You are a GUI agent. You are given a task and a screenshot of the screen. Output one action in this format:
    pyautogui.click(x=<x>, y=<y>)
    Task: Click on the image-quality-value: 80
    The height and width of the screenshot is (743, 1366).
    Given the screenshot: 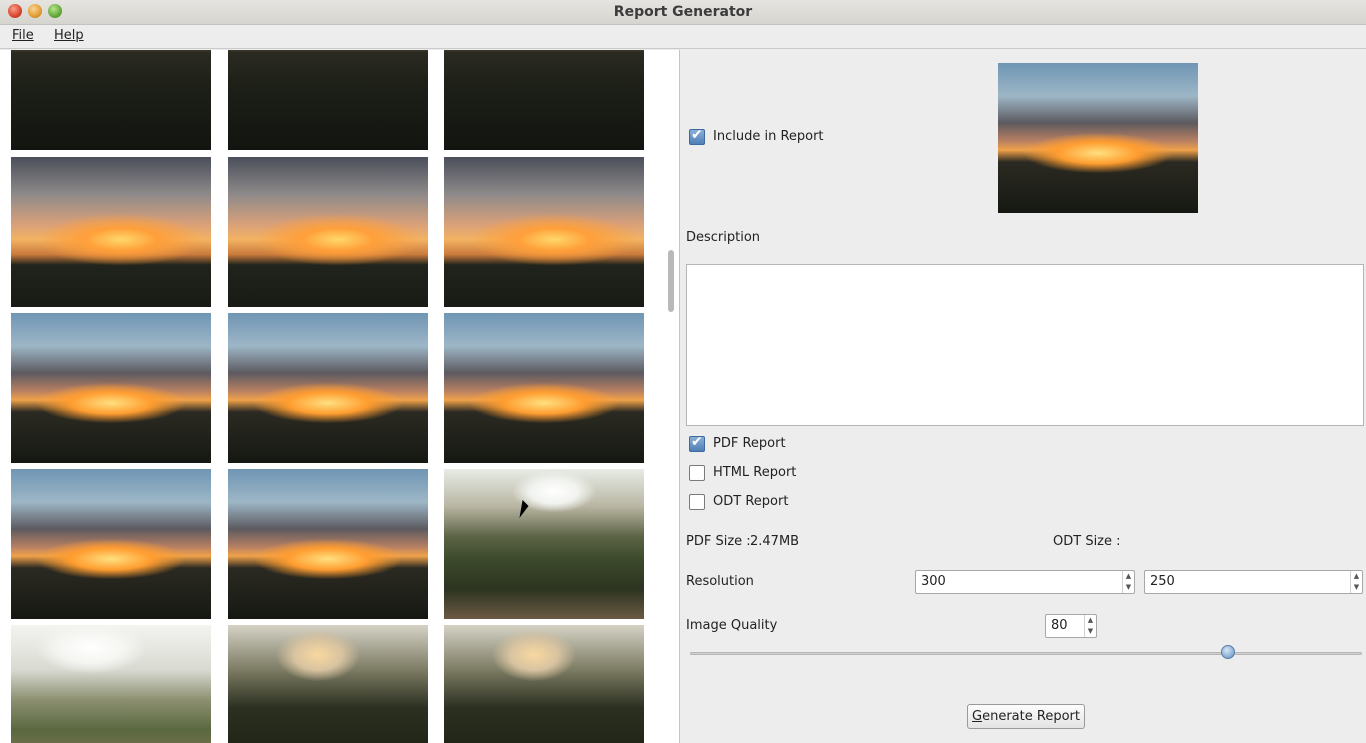 What is the action you would take?
    pyautogui.click(x=1059, y=625)
    